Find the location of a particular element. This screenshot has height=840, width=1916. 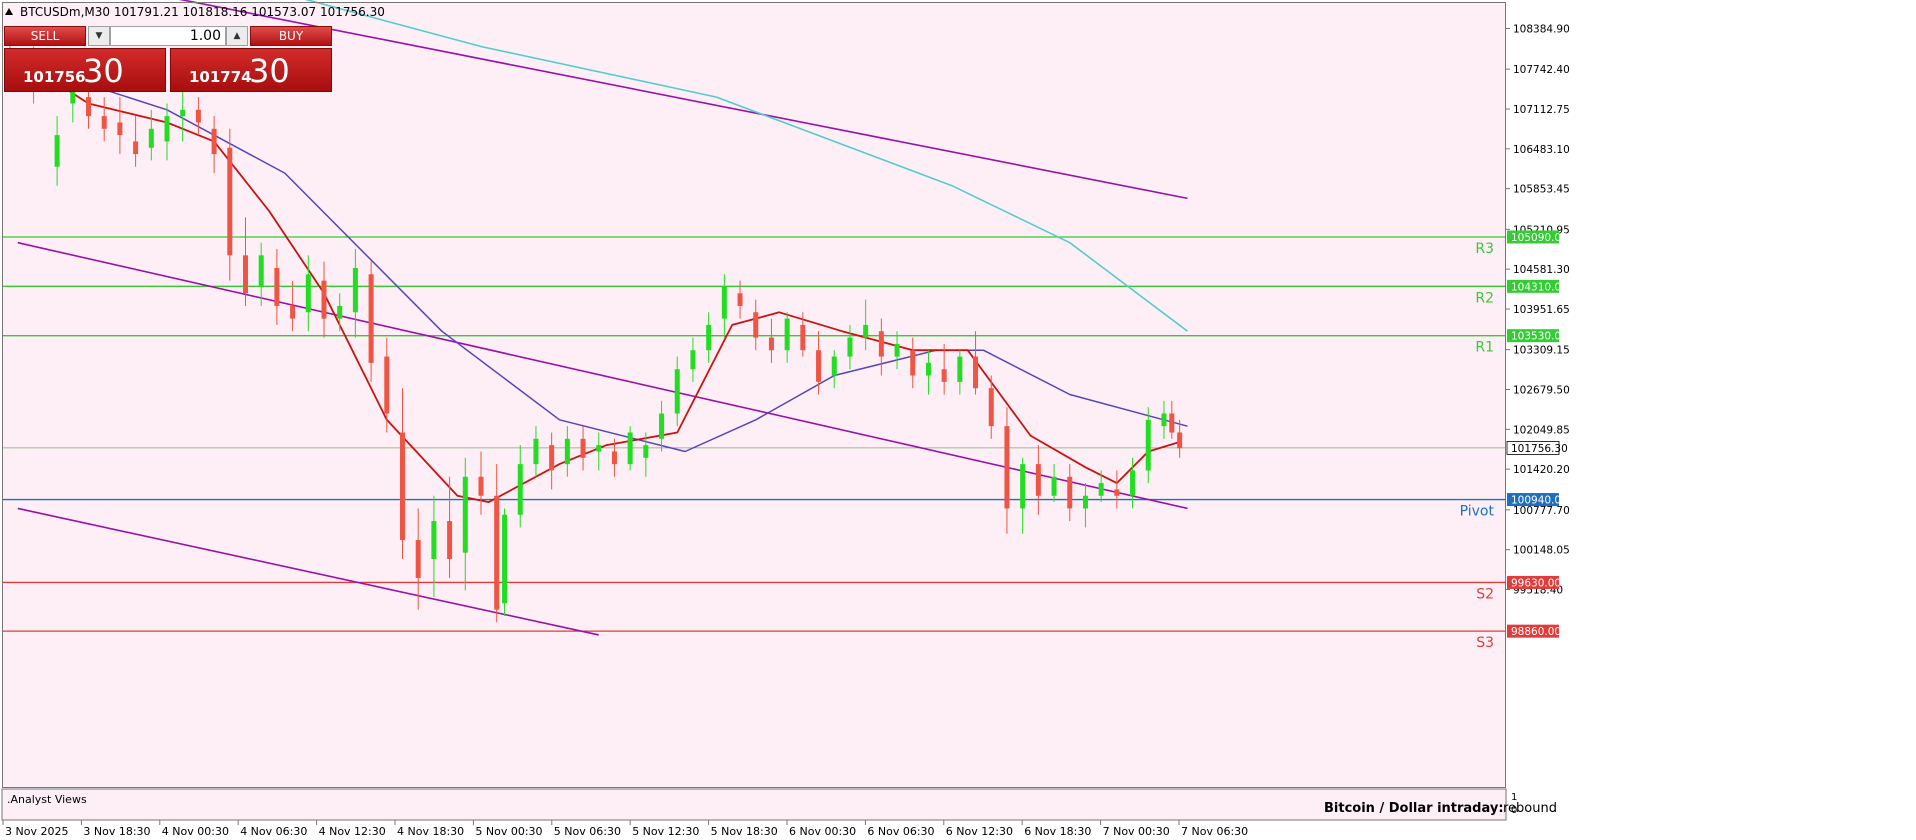

price-tick-label: 107112.75 is located at coordinates (1541, 110).